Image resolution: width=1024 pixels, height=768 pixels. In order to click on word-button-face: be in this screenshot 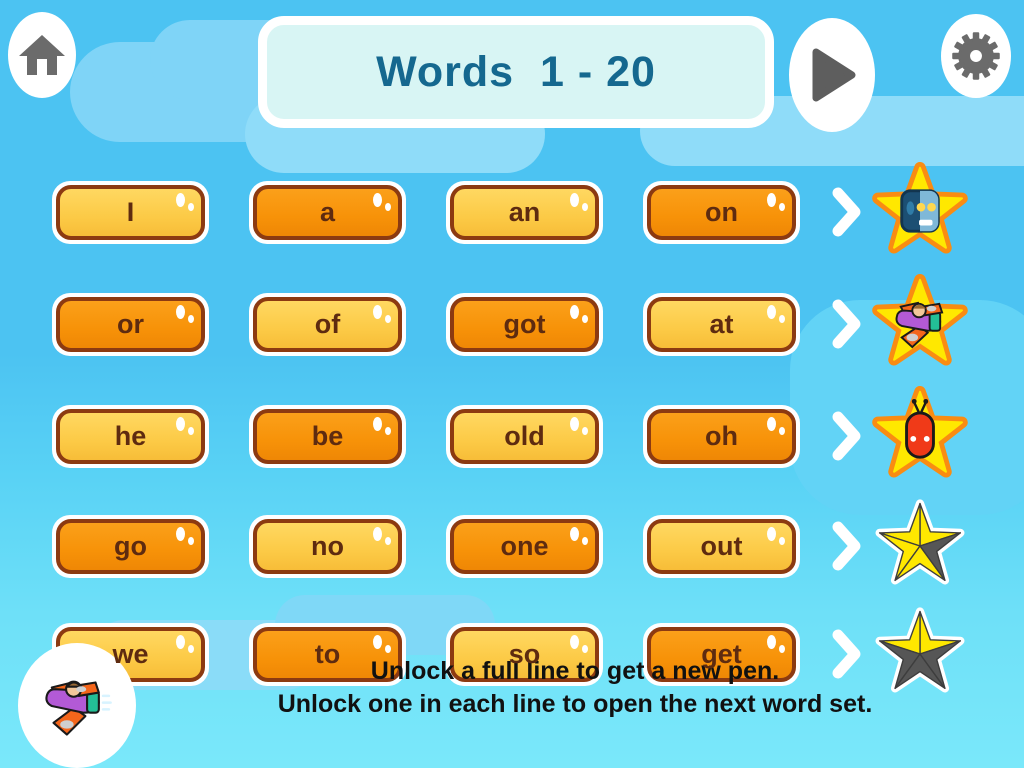, I will do `click(327, 436)`.